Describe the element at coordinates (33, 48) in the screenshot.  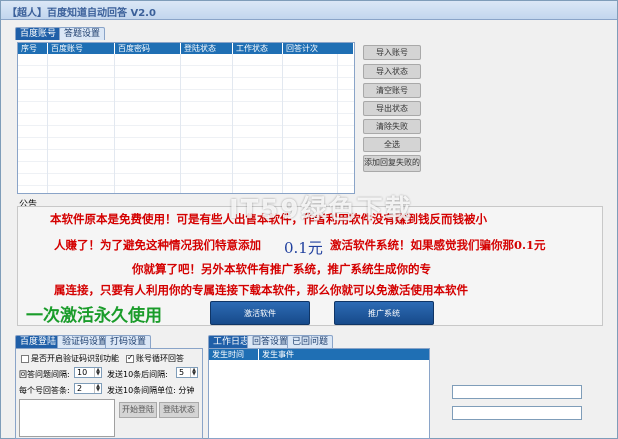
I see `col-index: 序号` at that location.